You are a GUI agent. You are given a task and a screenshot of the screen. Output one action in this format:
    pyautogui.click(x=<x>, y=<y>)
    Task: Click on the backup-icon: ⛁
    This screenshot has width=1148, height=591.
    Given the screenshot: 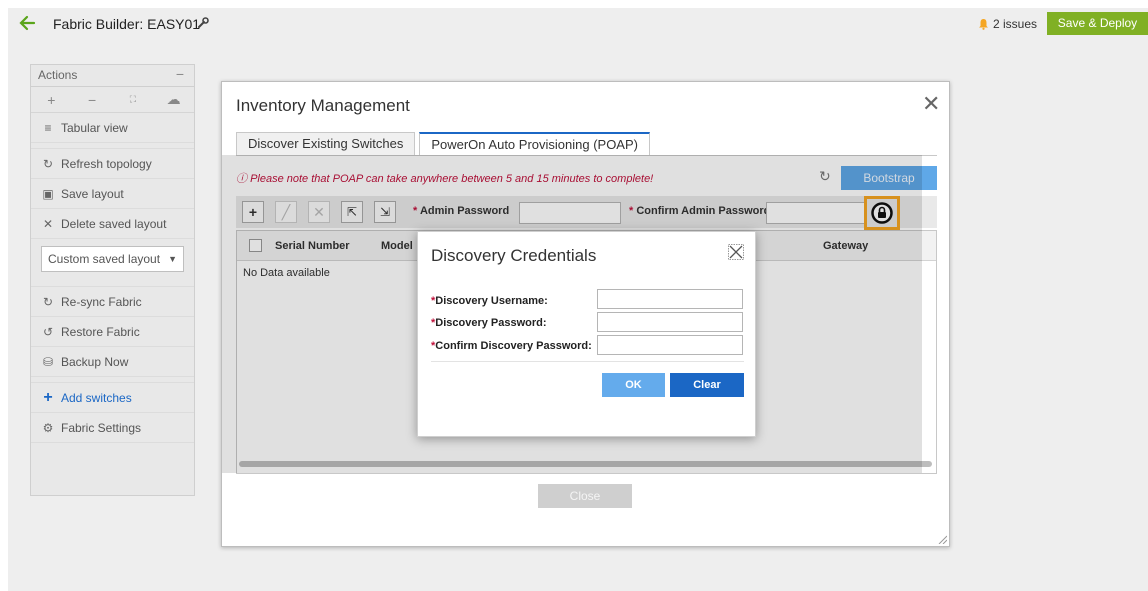 What is the action you would take?
    pyautogui.click(x=48, y=361)
    